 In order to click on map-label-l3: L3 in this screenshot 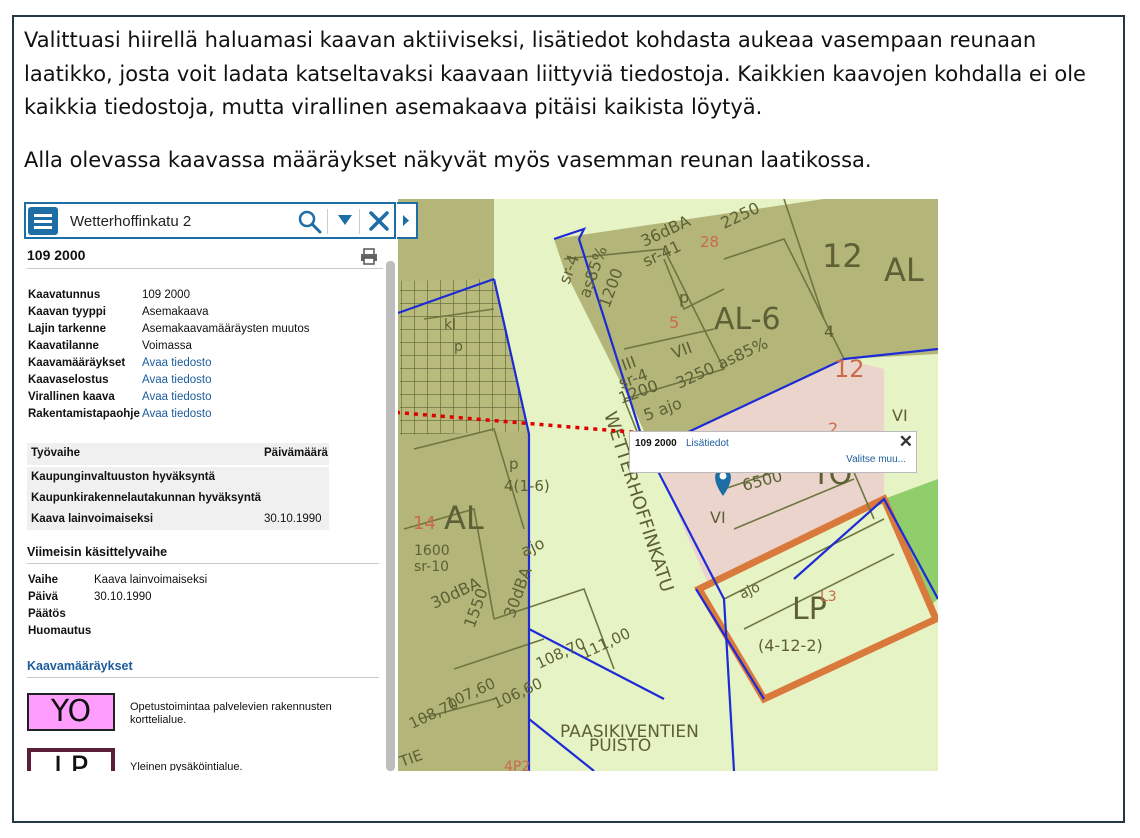, I will do `click(828, 597)`.